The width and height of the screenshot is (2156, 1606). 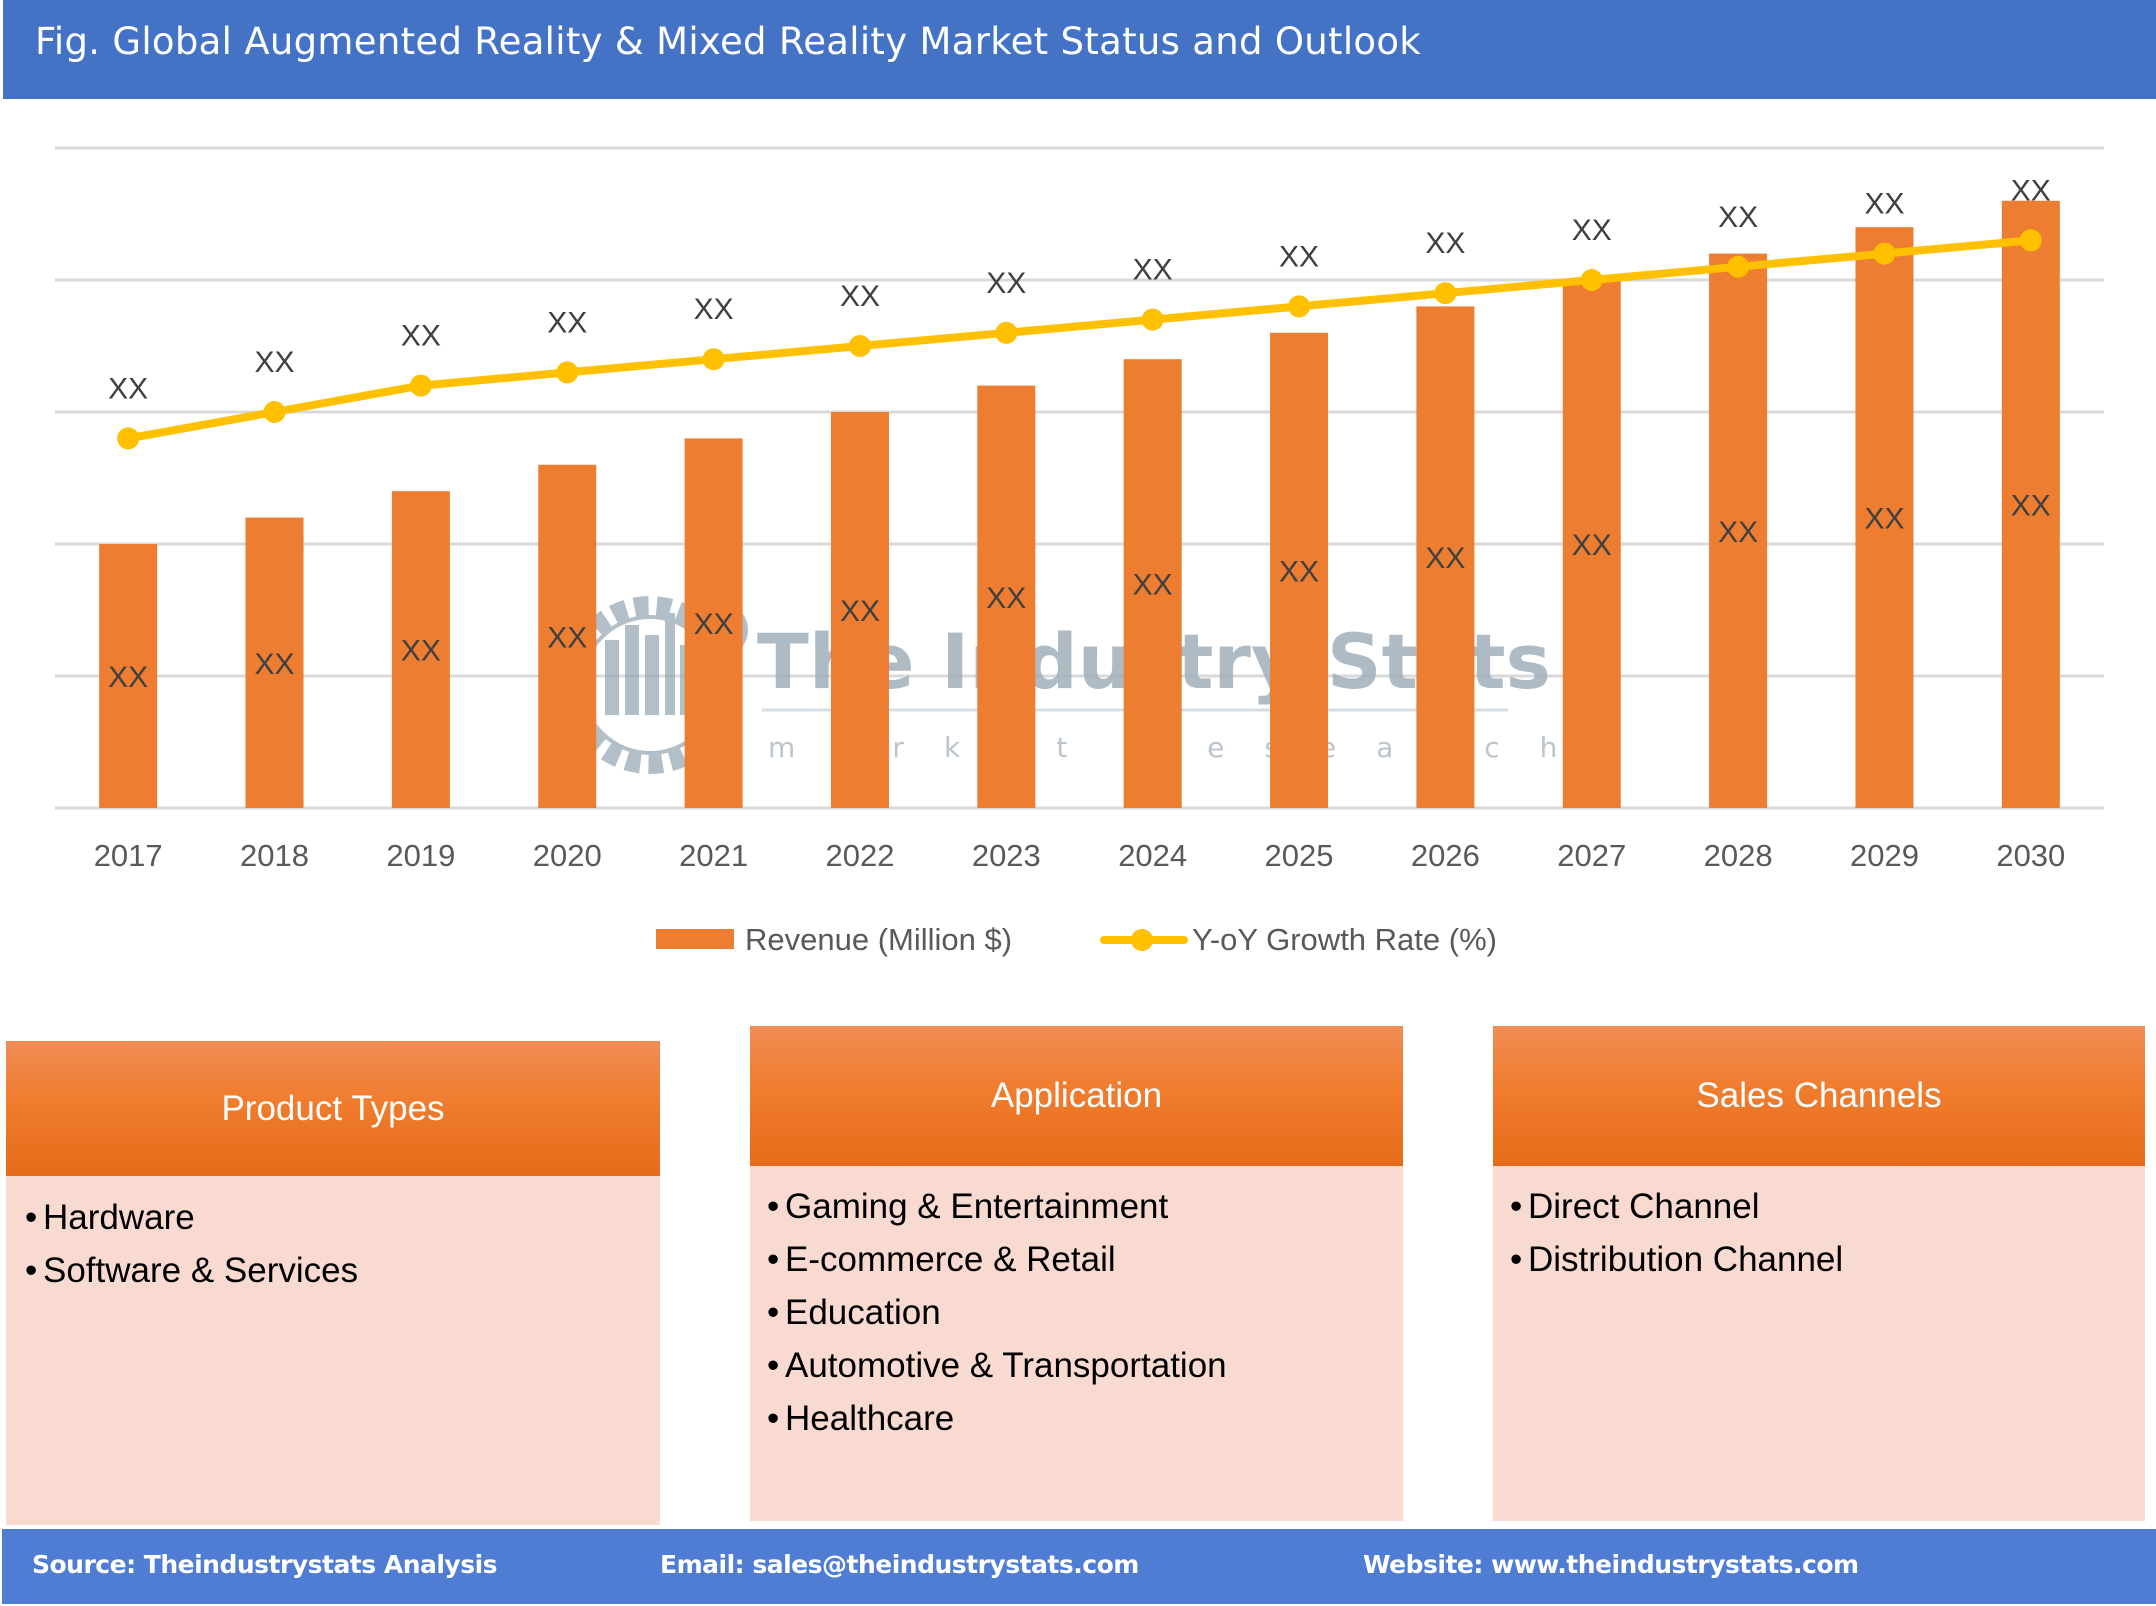 What do you see at coordinates (695, 939) in the screenshot?
I see `legend-swatch-bar` at bounding box center [695, 939].